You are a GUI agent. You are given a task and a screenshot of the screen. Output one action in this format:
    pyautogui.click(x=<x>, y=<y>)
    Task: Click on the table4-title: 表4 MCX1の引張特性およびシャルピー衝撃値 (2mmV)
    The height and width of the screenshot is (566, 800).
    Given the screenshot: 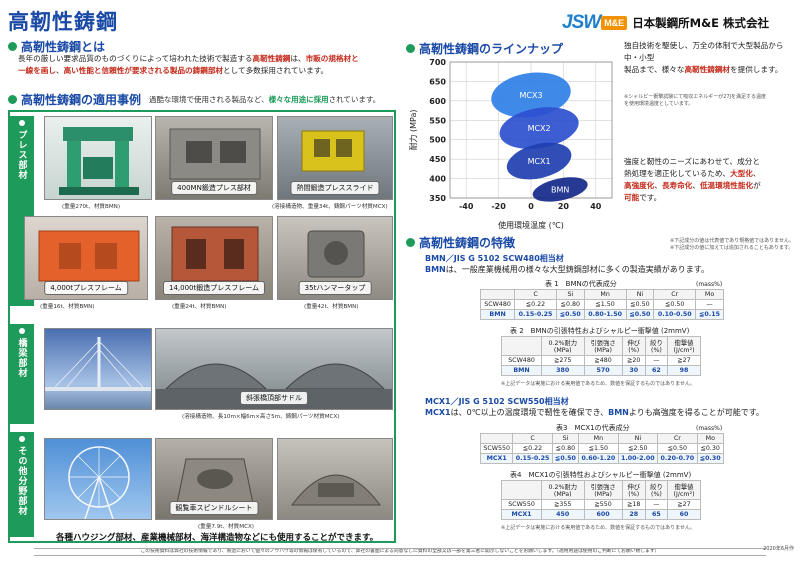 What is the action you would take?
    pyautogui.click(x=601, y=475)
    